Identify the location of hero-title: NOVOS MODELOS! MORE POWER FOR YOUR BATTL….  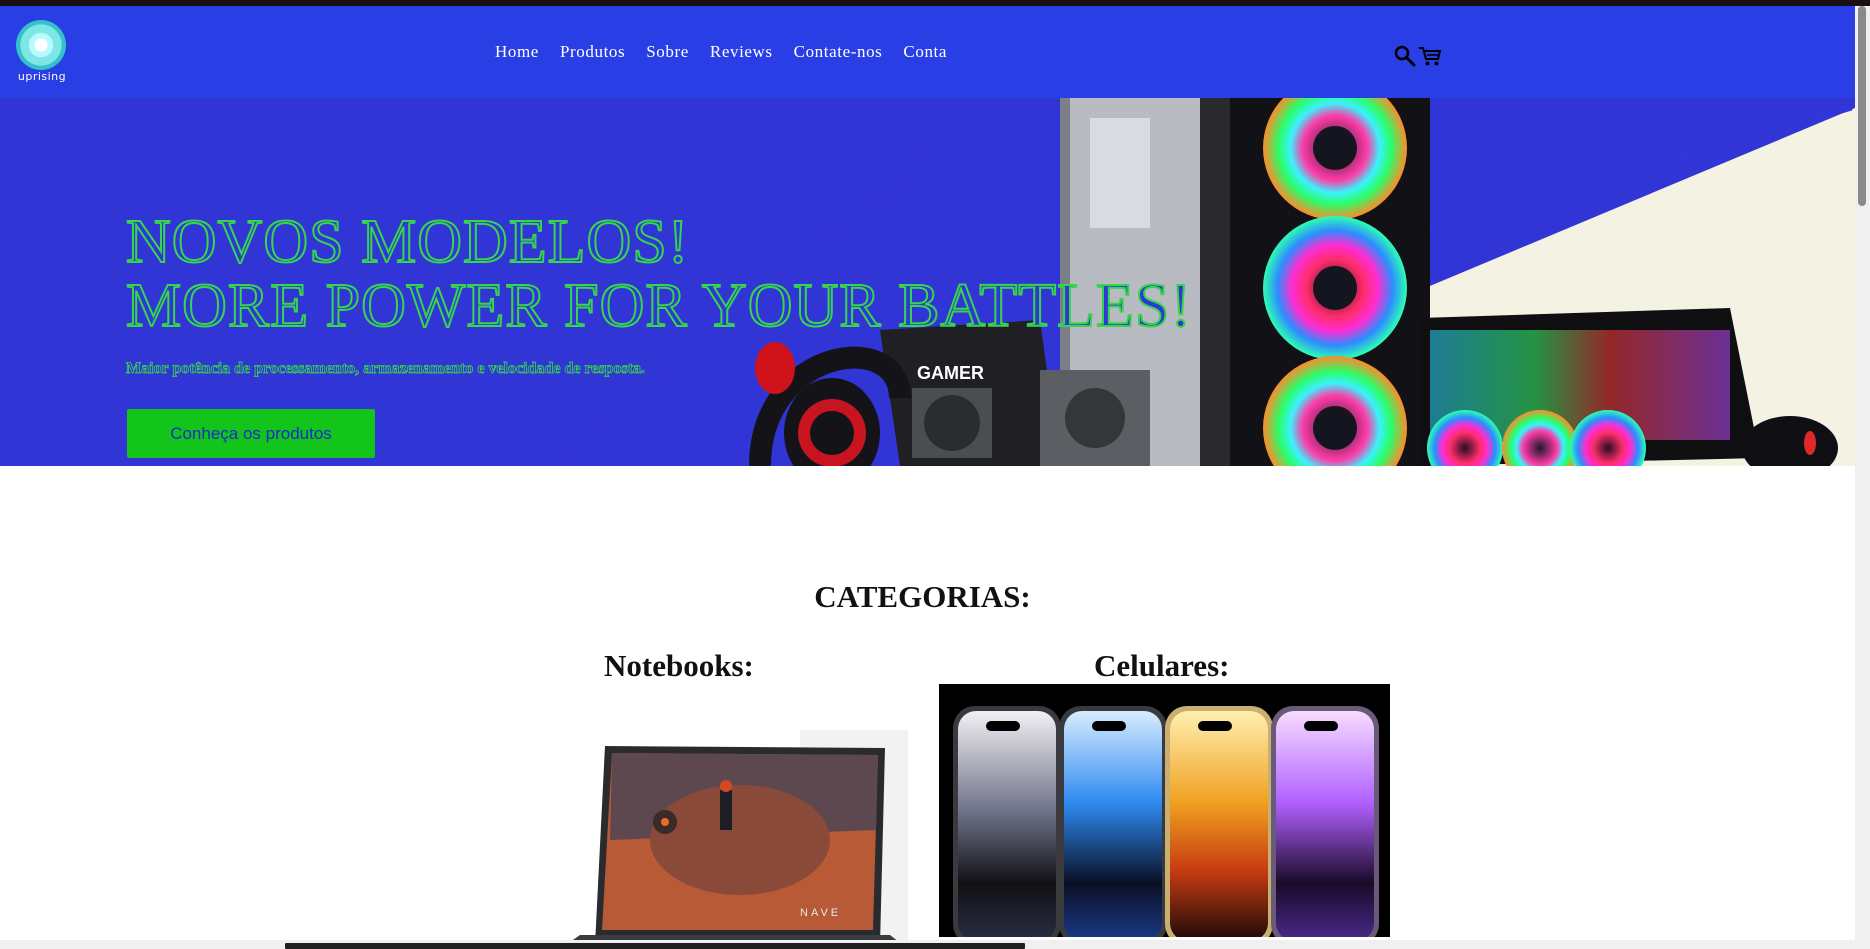
(658, 274).